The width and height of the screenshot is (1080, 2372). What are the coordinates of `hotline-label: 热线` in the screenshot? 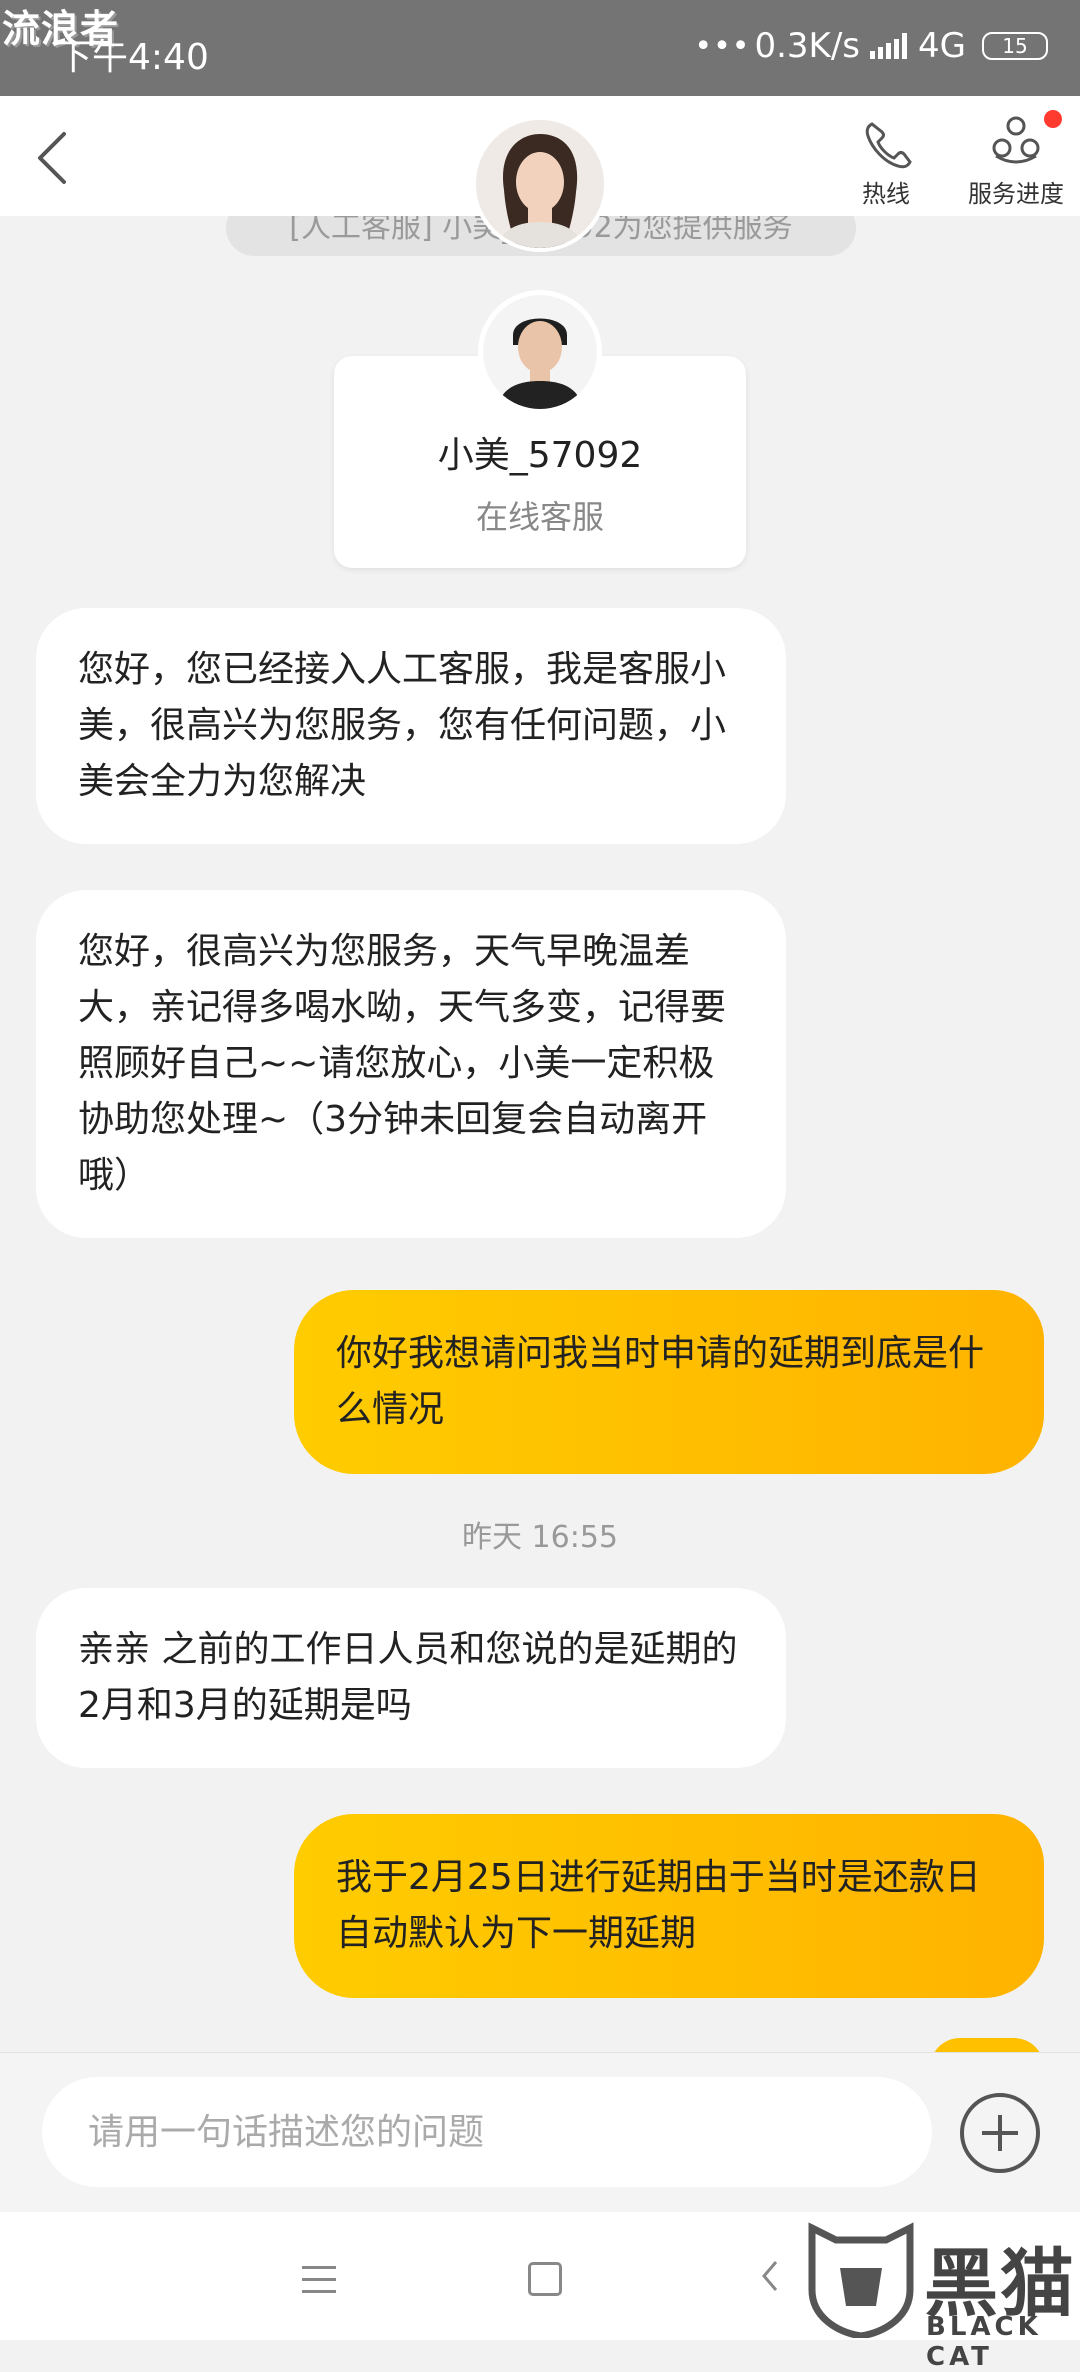 It's located at (886, 191).